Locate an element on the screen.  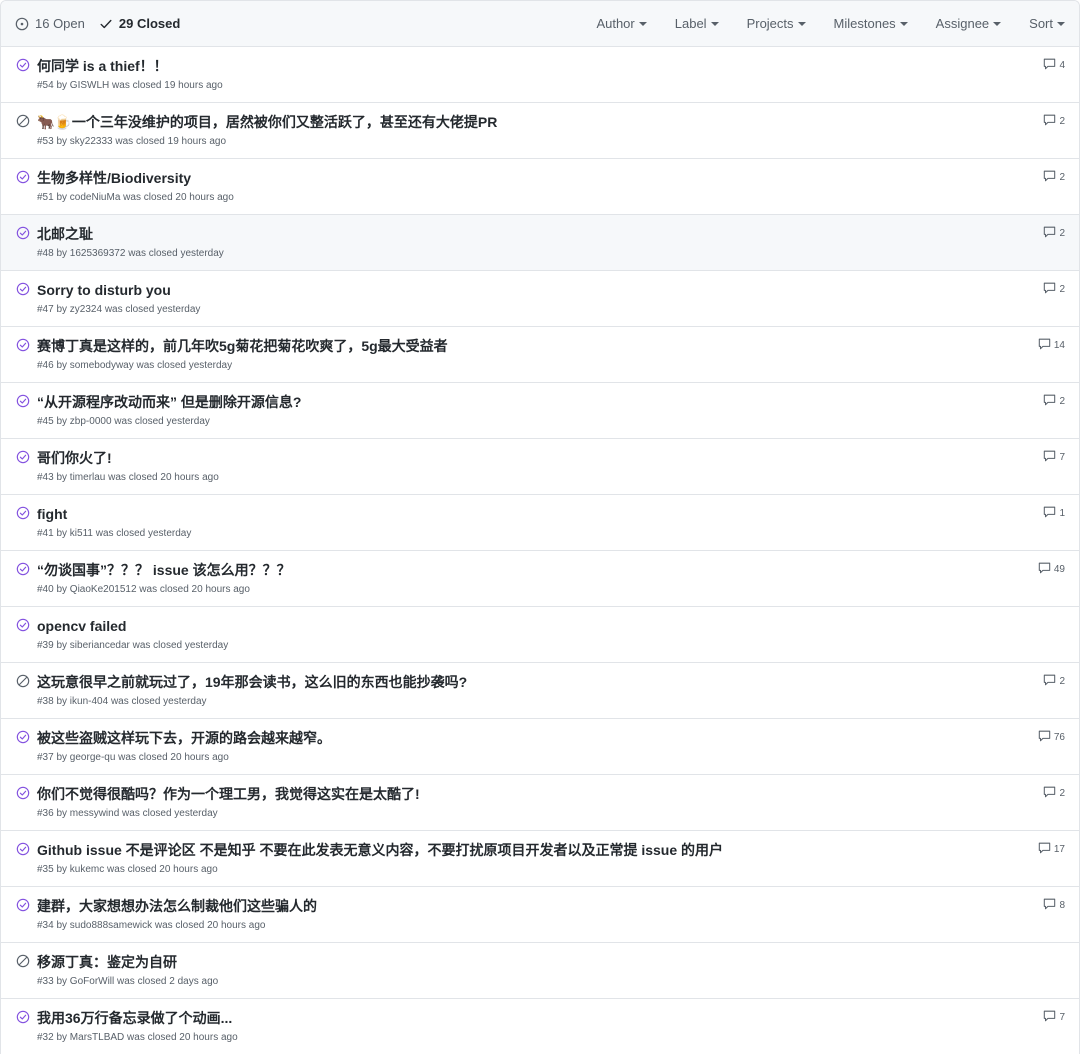
comment-count: 76 is located at coordinates (1059, 737).